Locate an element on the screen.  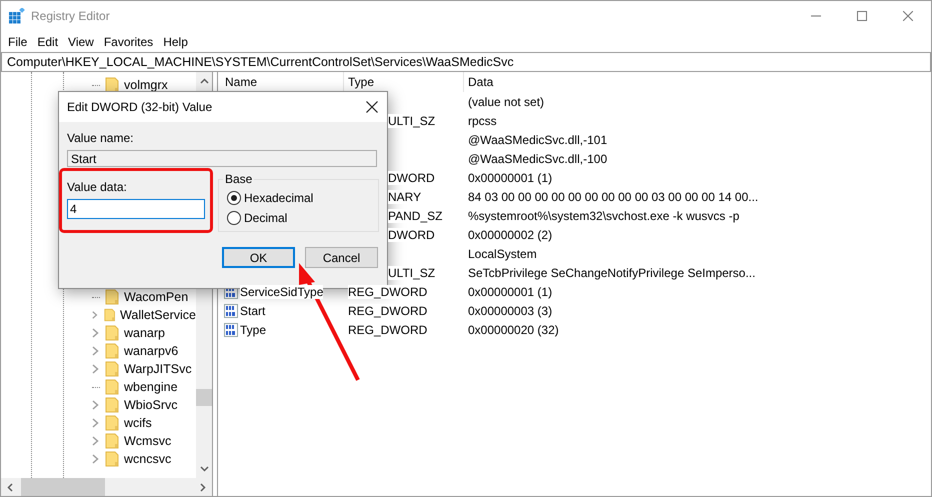
dialog-title: Edit DWORD (32-bit) Value is located at coordinates (139, 107).